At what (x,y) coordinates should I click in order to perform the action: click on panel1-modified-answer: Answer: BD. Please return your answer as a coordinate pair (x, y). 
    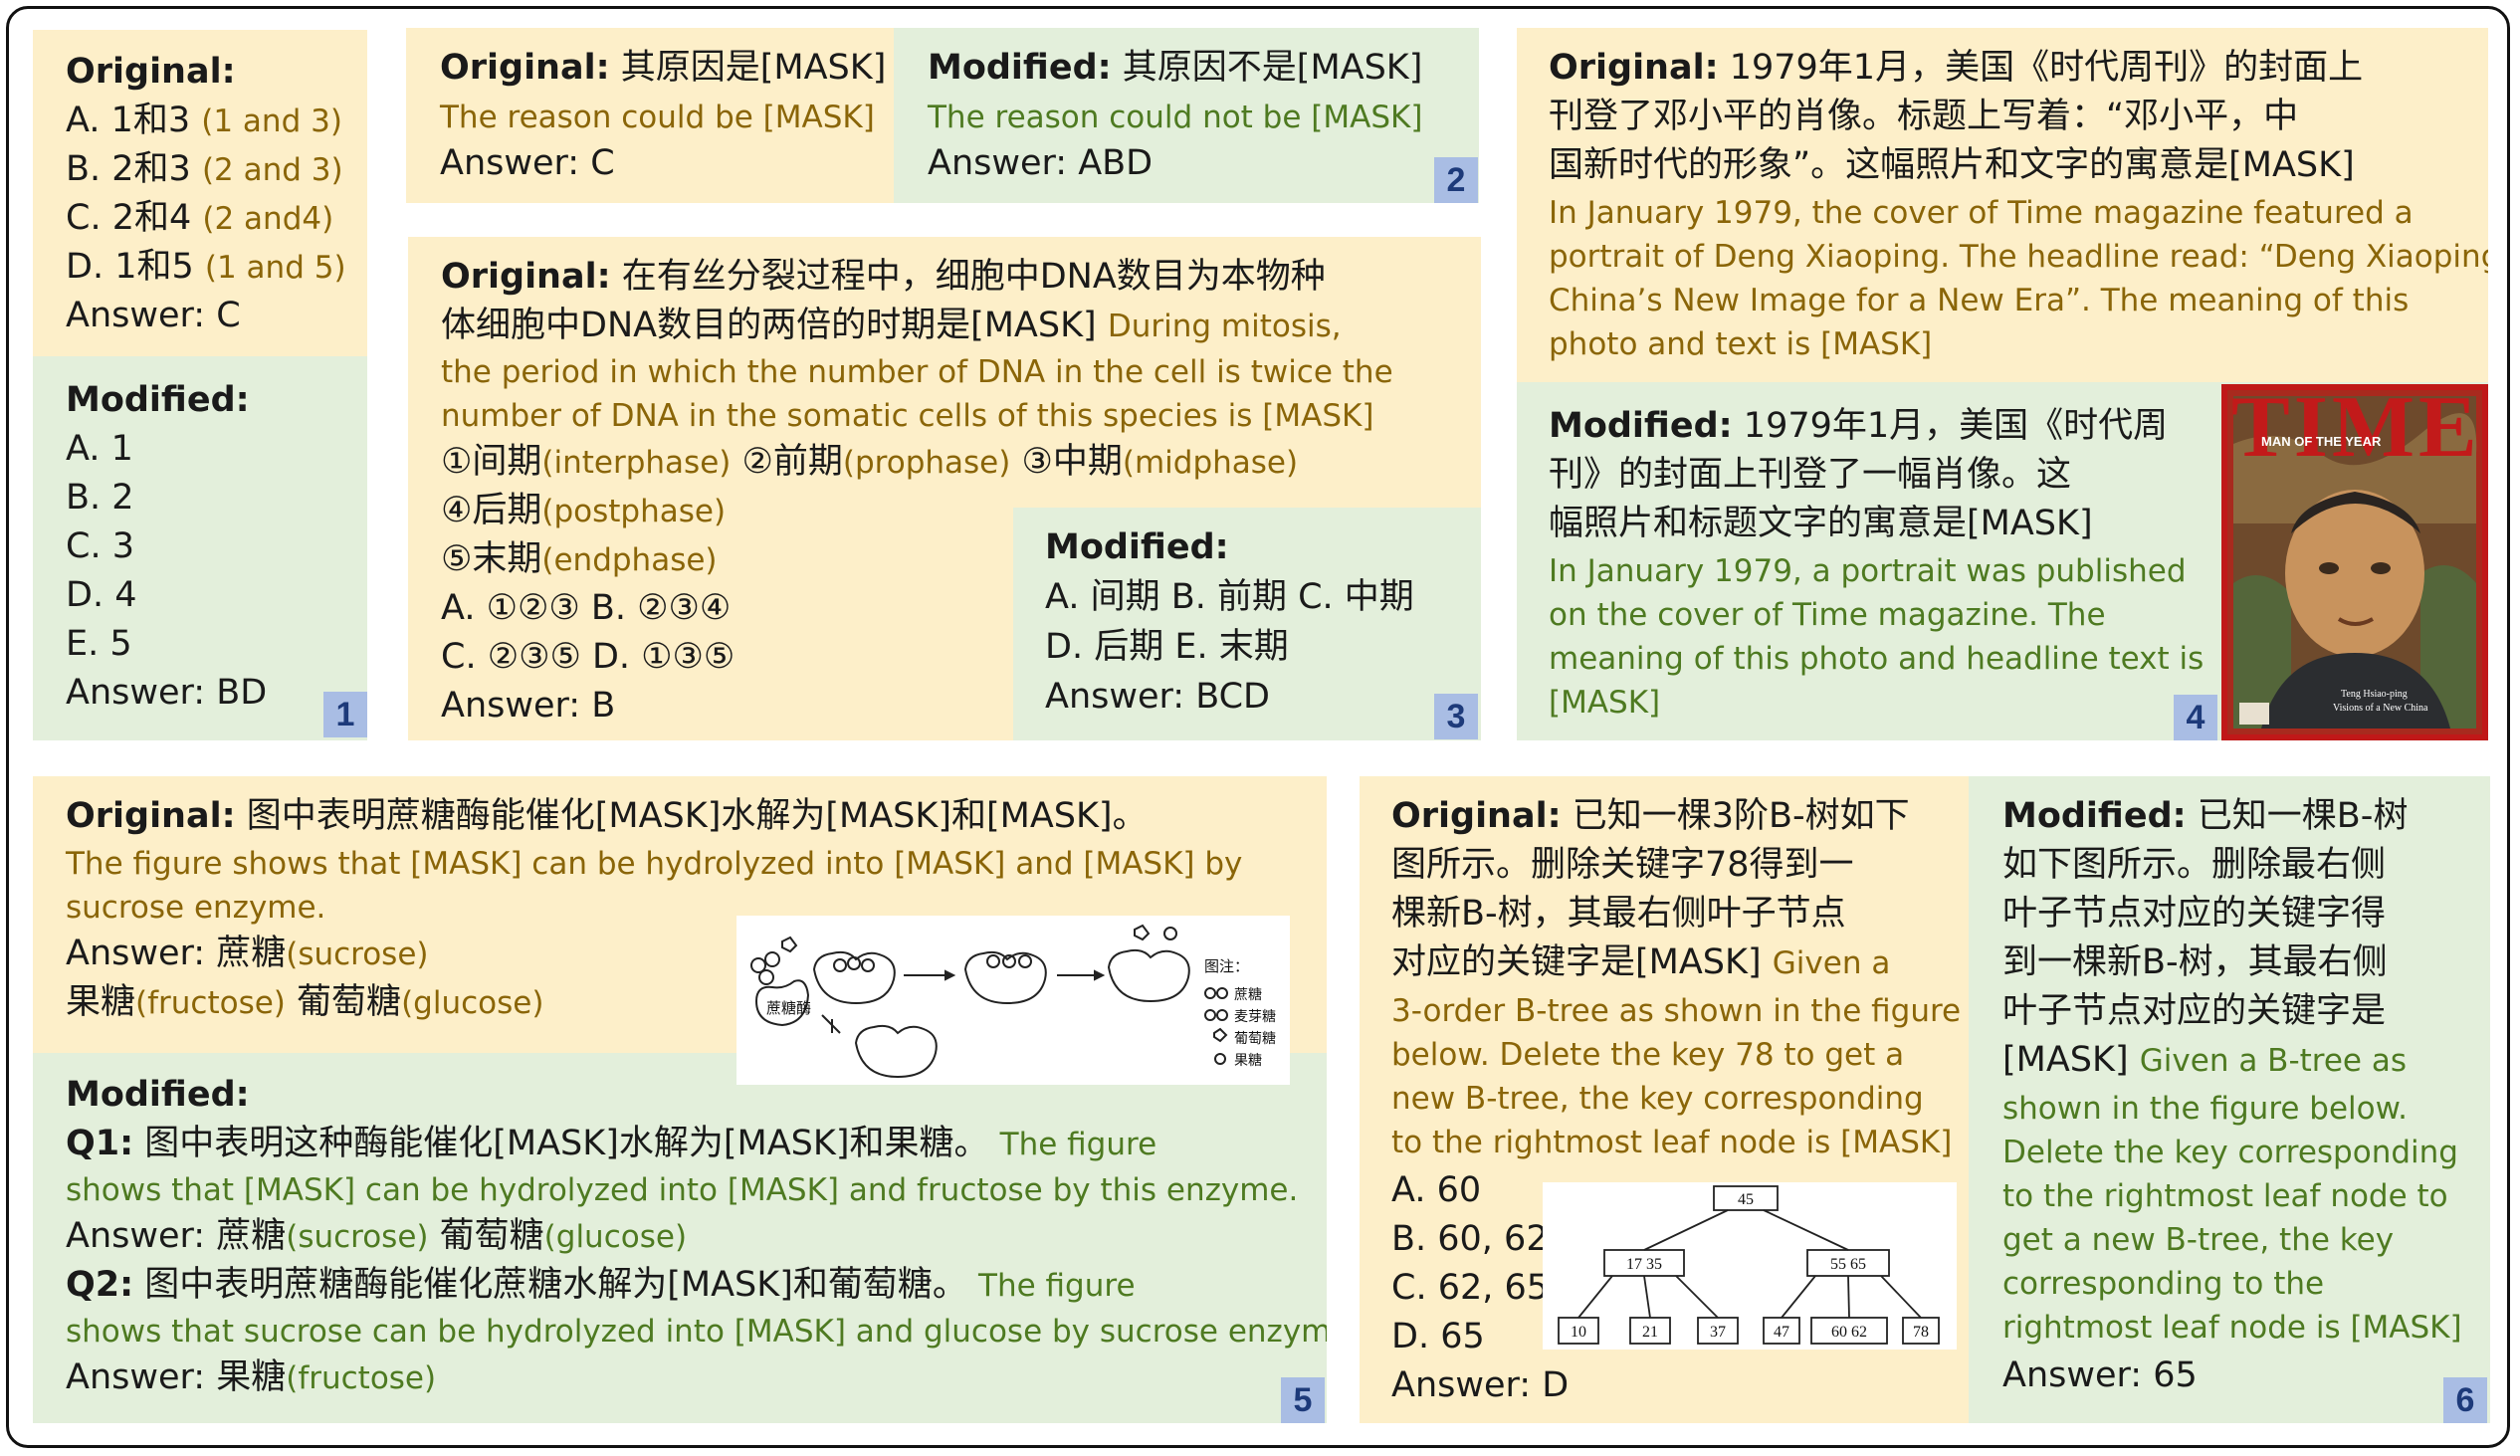
    Looking at the image, I should click on (167, 693).